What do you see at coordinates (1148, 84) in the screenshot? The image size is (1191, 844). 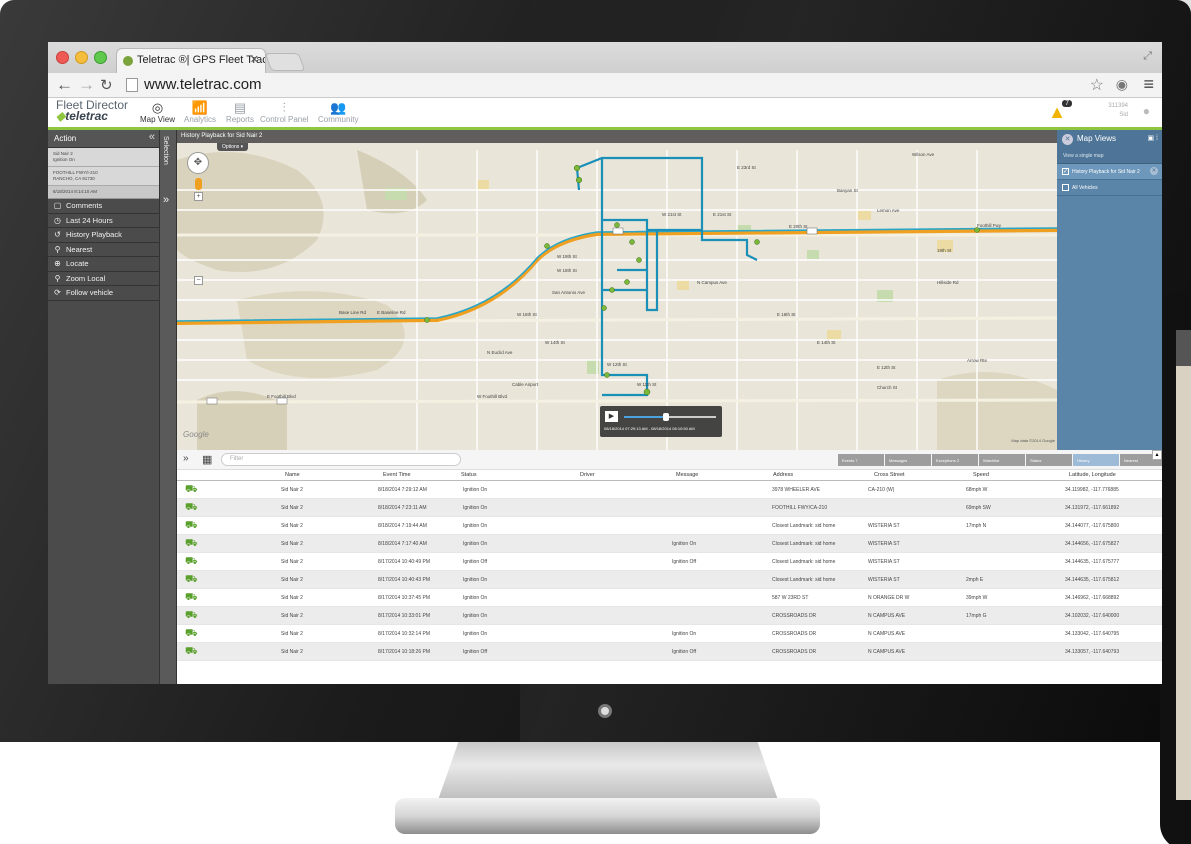 I see `browser-menu-icon: ≡` at bounding box center [1148, 84].